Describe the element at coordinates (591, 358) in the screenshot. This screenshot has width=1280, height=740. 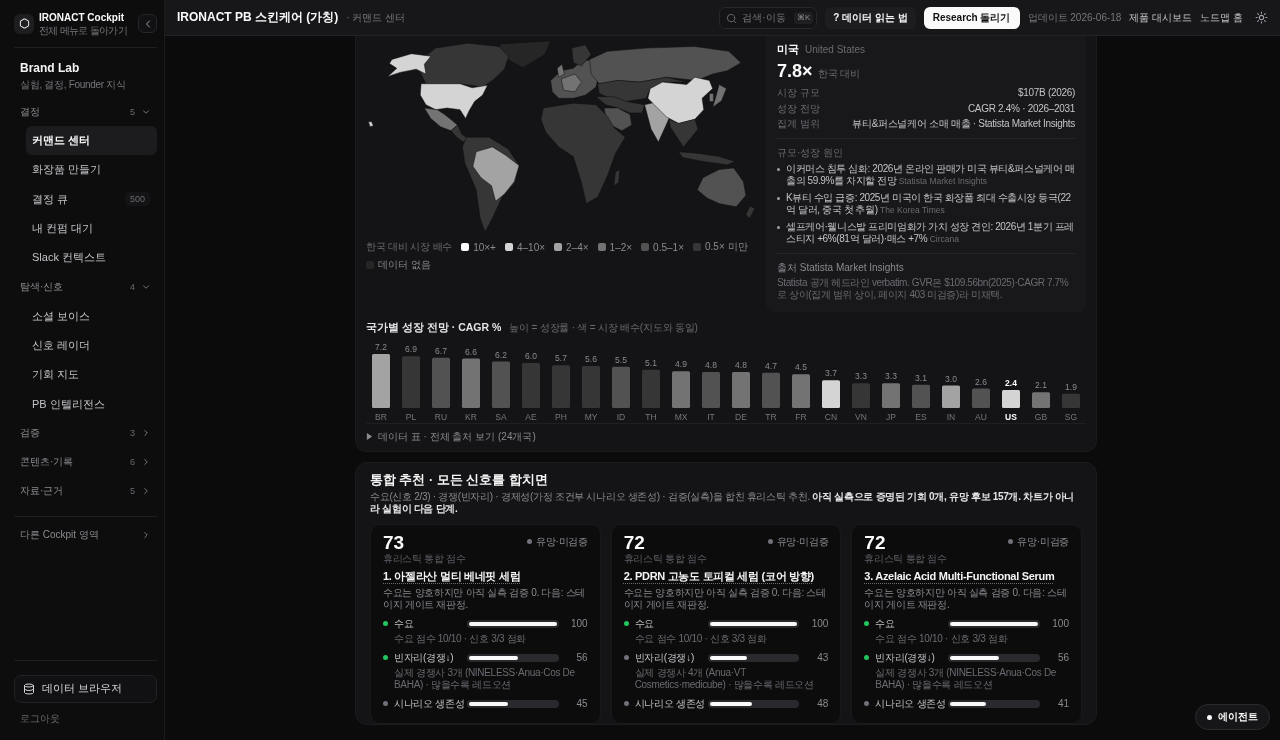
I see `bar-value-label: 5.6` at that location.